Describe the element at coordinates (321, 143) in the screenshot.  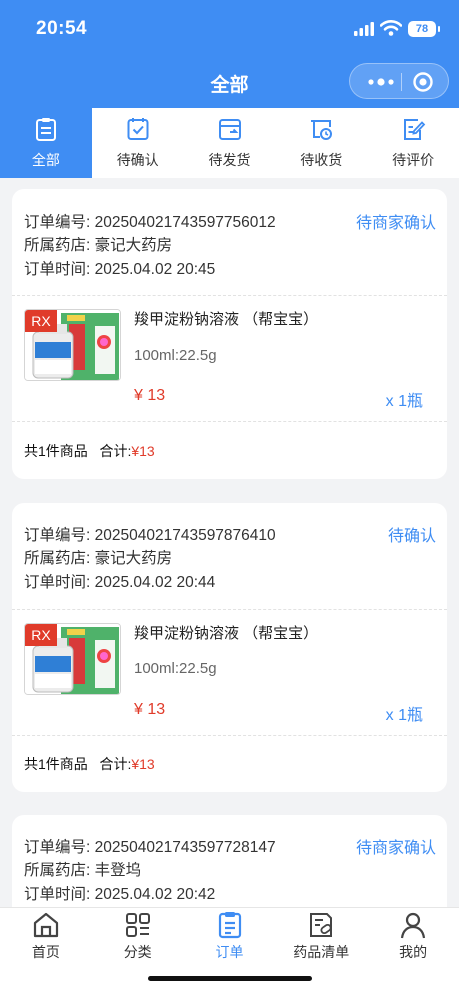
I see `tab-pending-receive: 待收货` at that location.